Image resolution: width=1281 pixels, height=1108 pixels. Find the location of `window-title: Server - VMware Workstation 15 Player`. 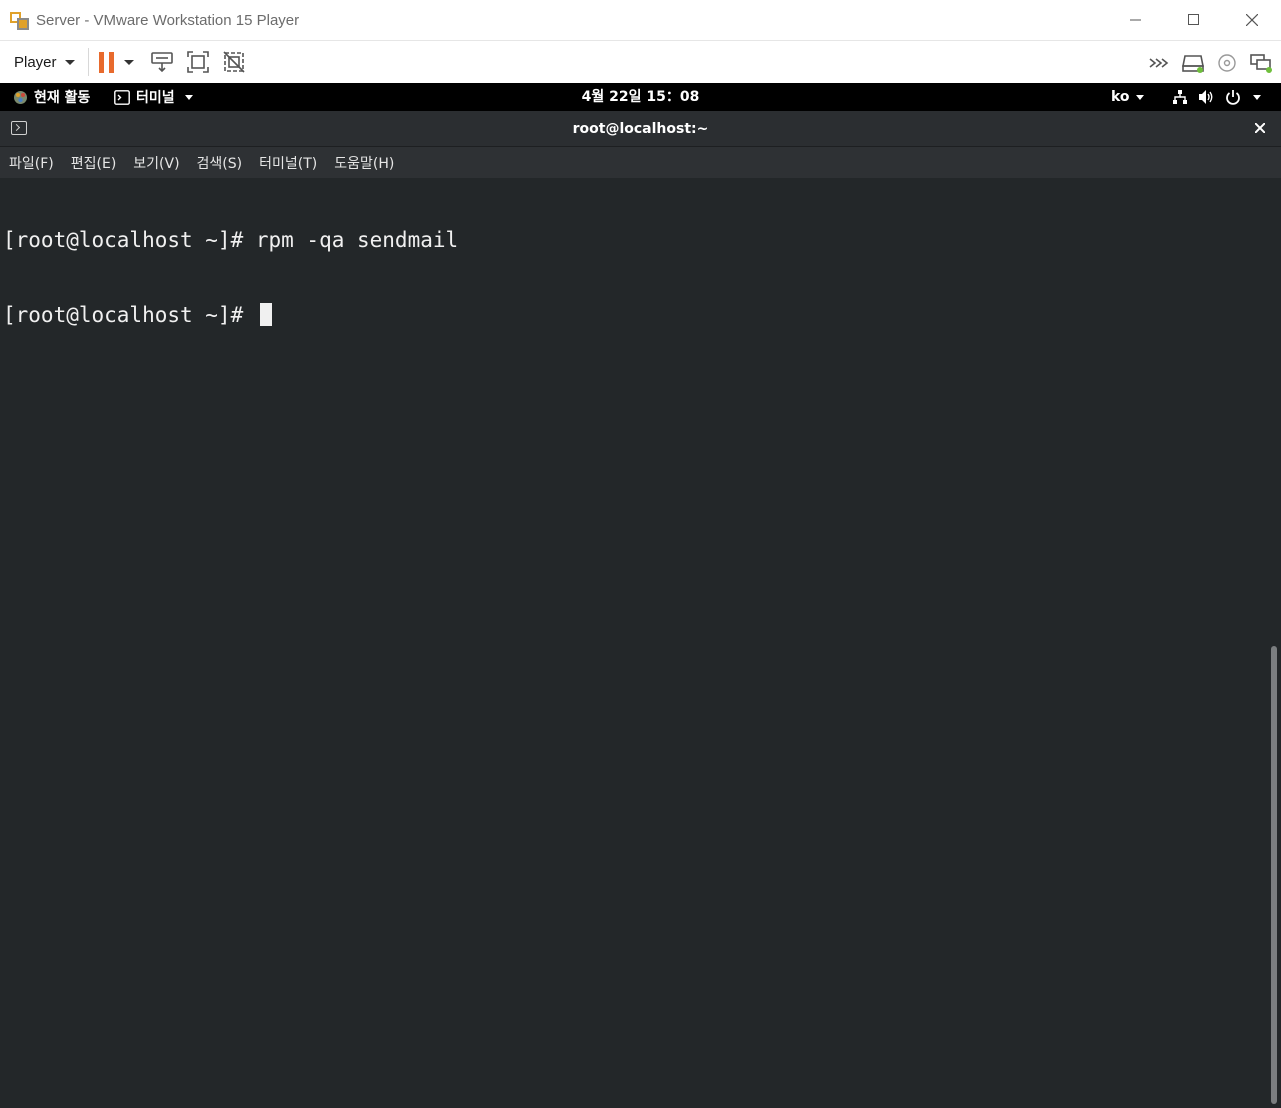

window-title: Server - VMware Workstation 15 Player is located at coordinates (168, 20).